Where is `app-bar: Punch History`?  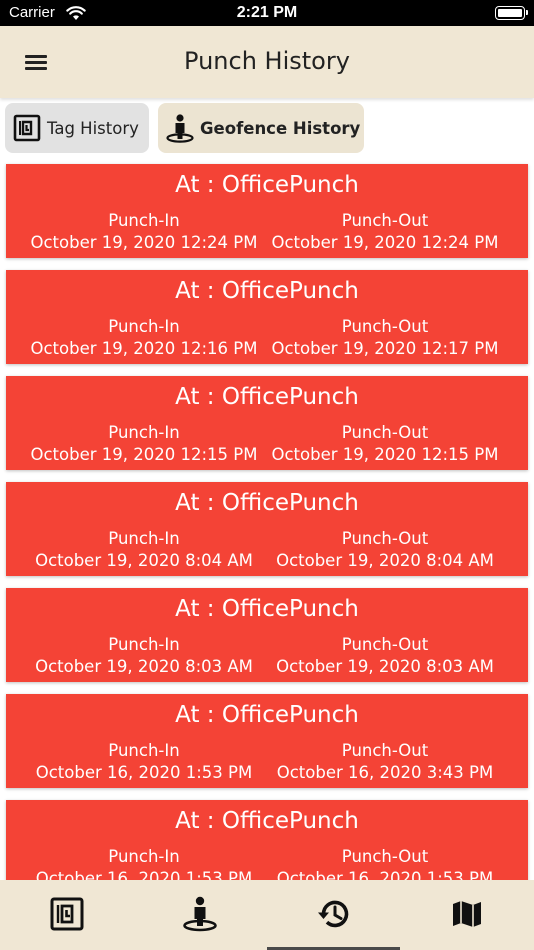
app-bar: Punch History is located at coordinates (267, 62).